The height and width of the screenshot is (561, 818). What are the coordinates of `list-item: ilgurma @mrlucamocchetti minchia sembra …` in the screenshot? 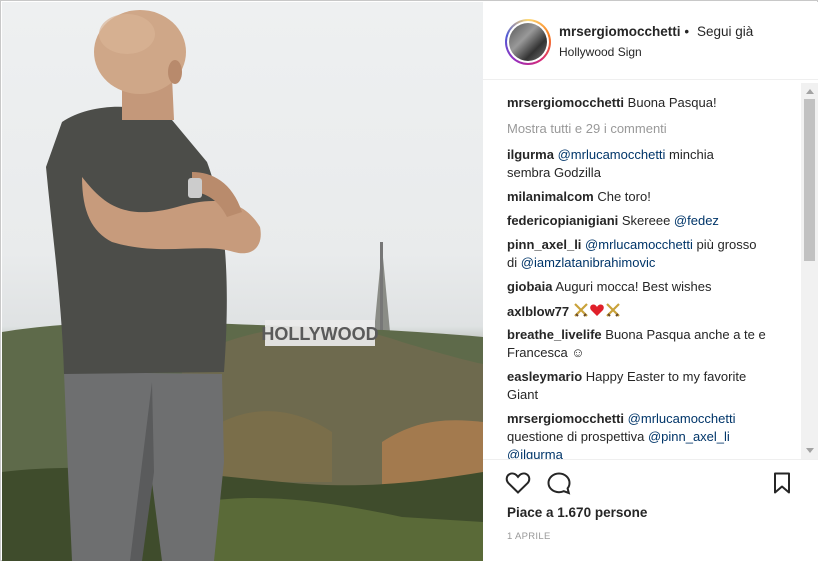 It's located at (652, 164).